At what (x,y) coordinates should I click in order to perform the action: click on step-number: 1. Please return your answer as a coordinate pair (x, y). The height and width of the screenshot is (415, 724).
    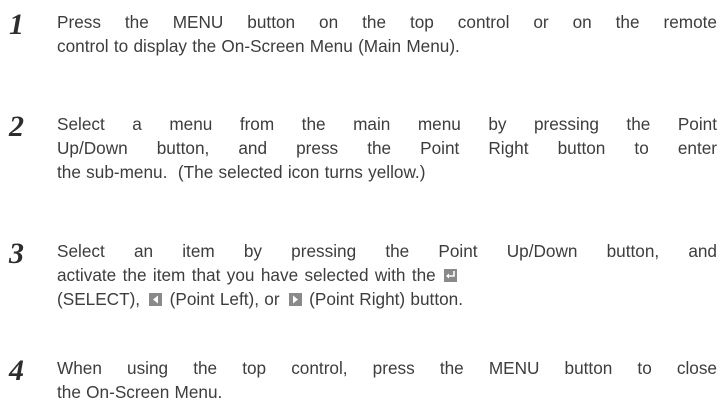
    Looking at the image, I should click on (16, 24).